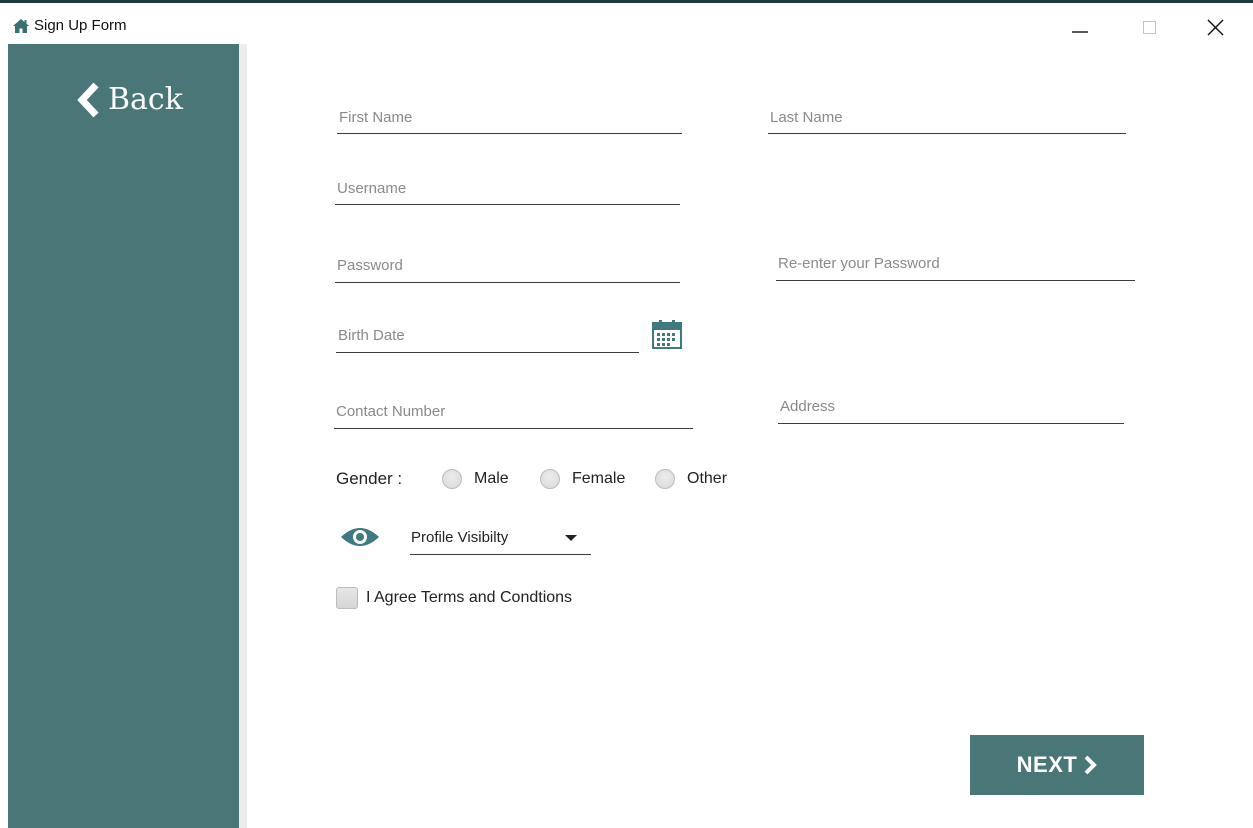 This screenshot has height=828, width=1253. I want to click on confirm-password-underline, so click(955, 280).